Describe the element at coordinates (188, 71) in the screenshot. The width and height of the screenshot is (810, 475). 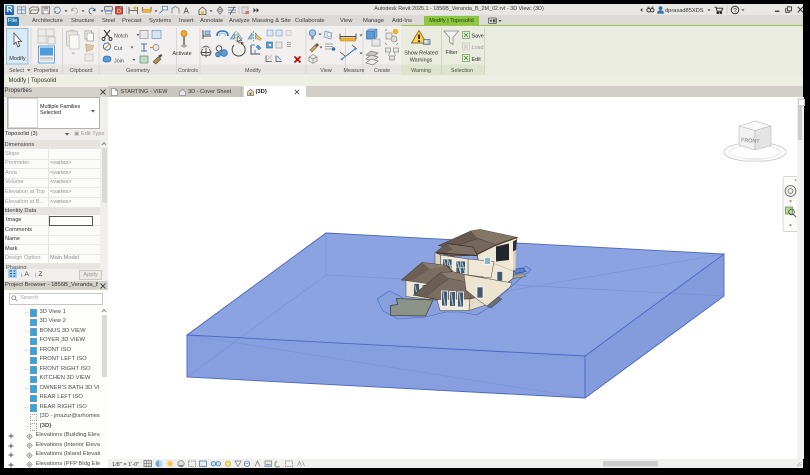
I see `svg-text: Controls` at that location.